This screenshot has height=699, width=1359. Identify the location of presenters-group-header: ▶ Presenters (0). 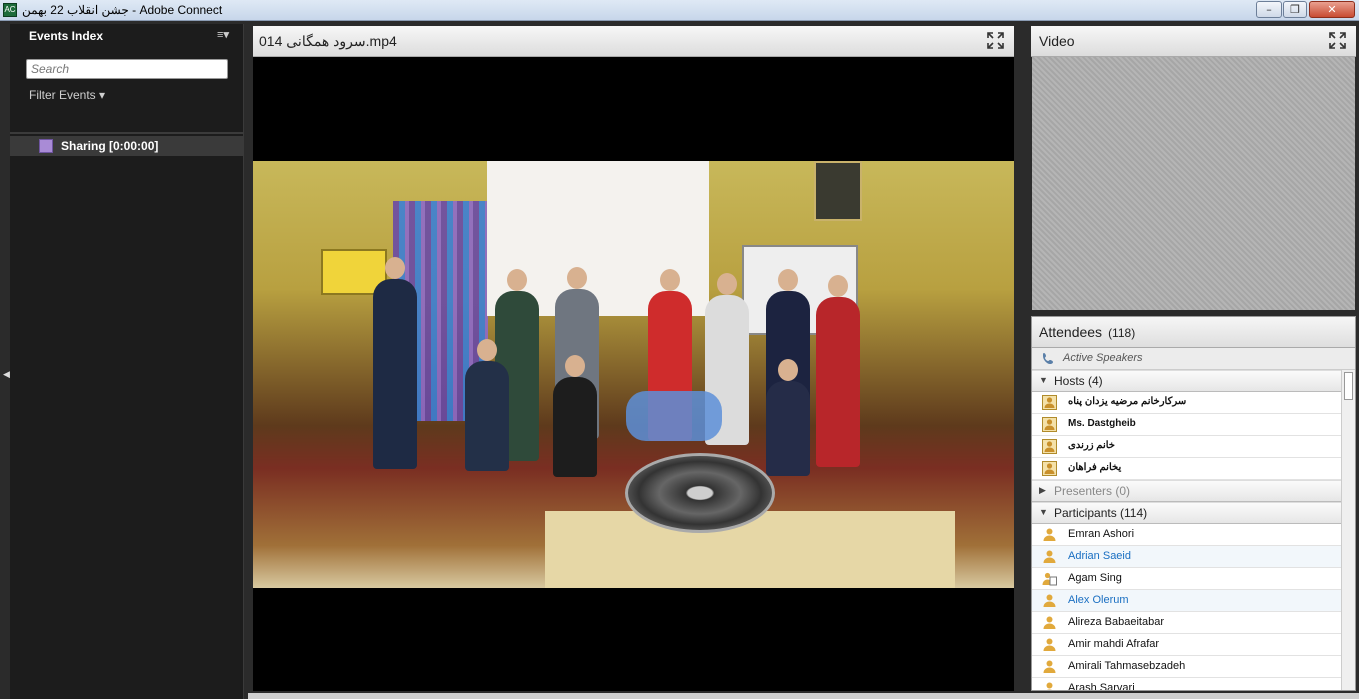
(1186, 491).